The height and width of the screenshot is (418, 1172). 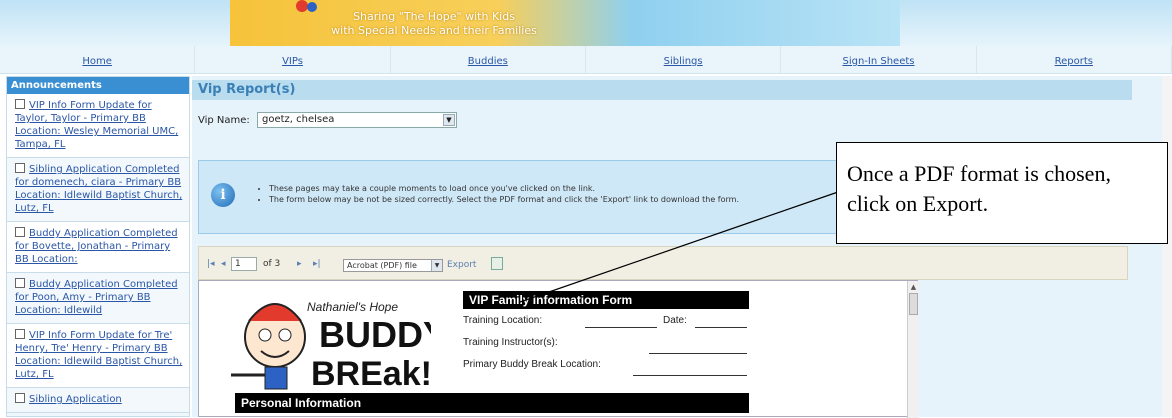 What do you see at coordinates (299, 264) in the screenshot?
I see `next-page-button: ▸` at bounding box center [299, 264].